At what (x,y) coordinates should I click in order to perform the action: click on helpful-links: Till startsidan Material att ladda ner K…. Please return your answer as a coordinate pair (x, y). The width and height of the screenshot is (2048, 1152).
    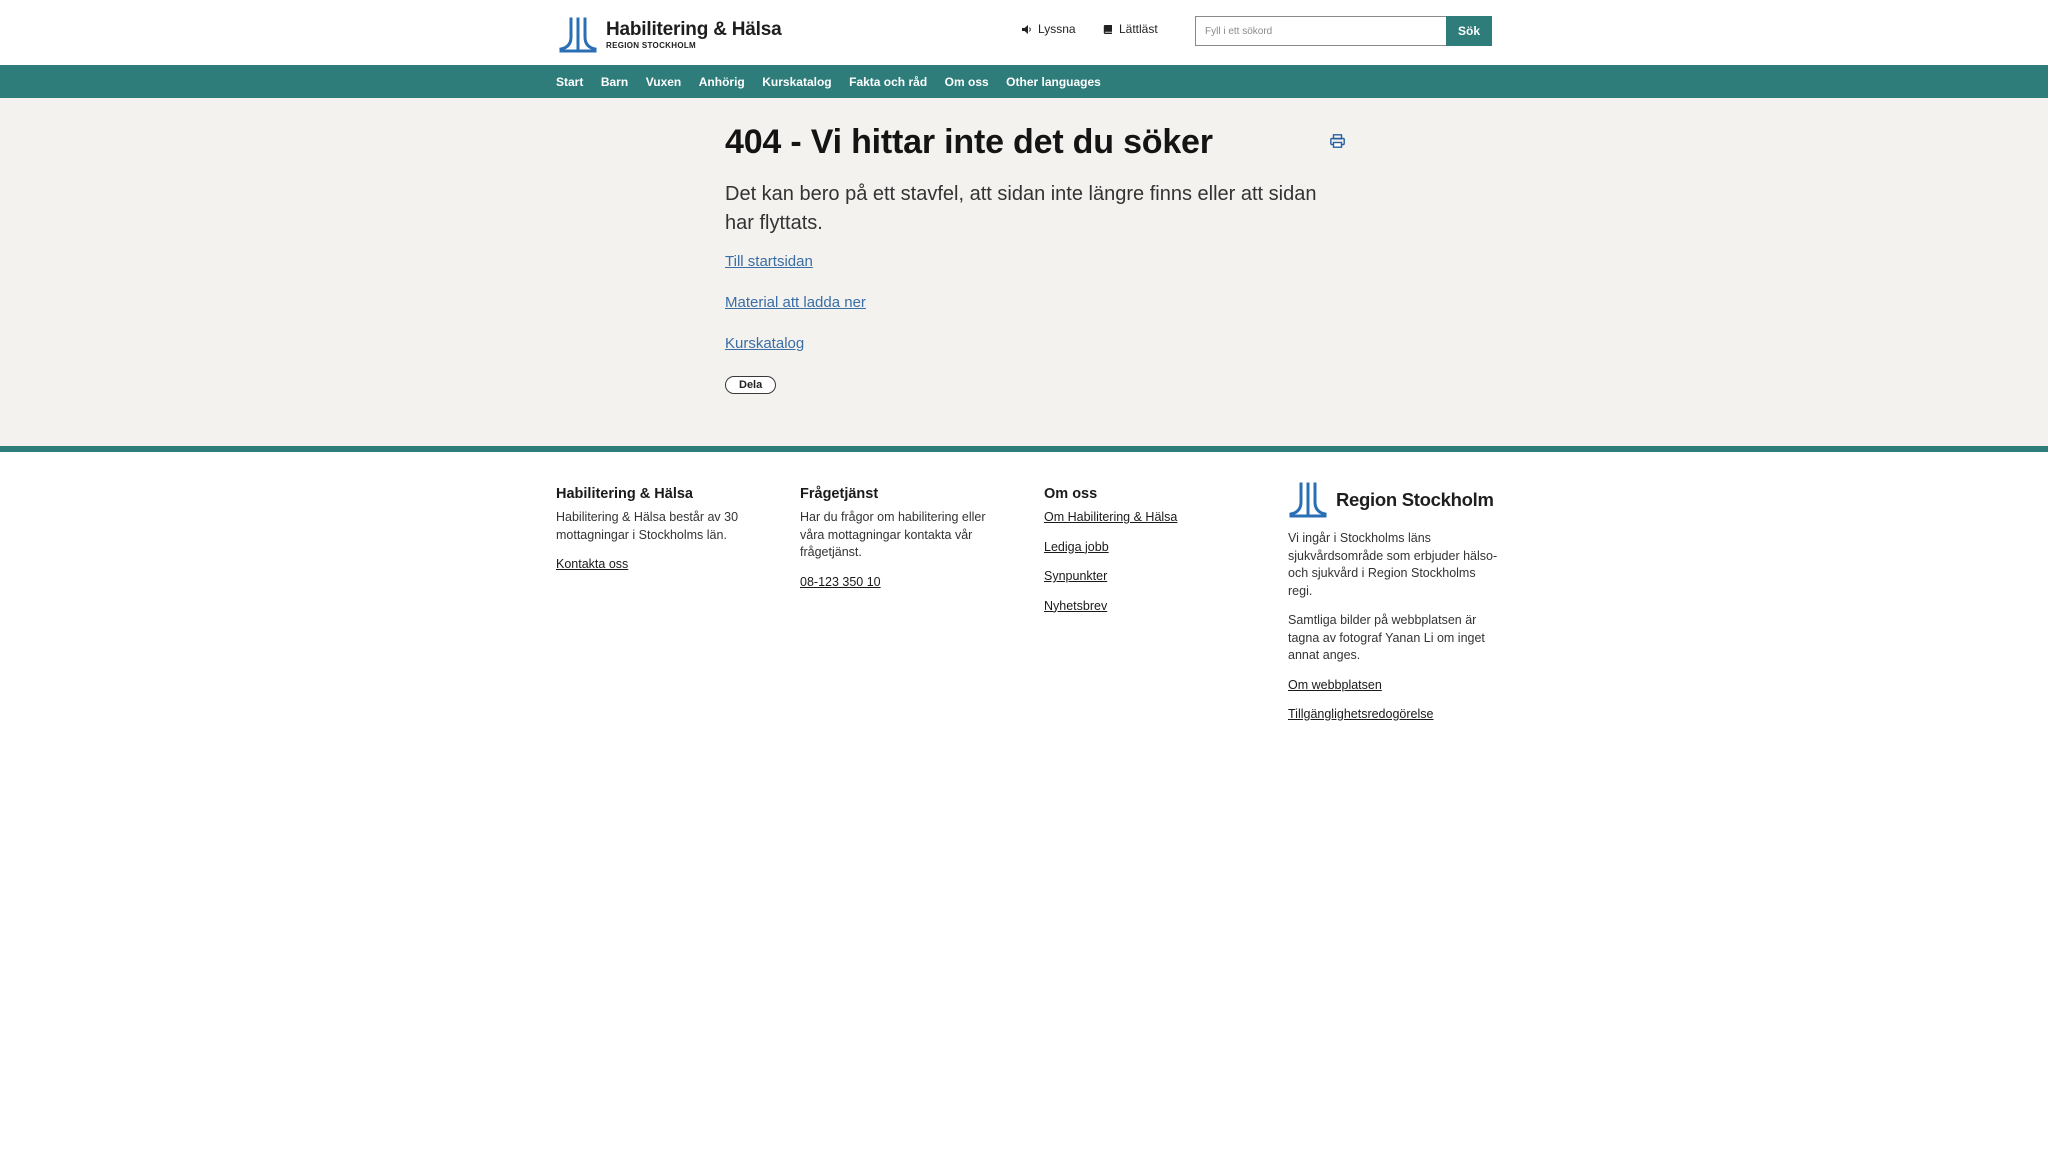
    Looking at the image, I should click on (1037, 303).